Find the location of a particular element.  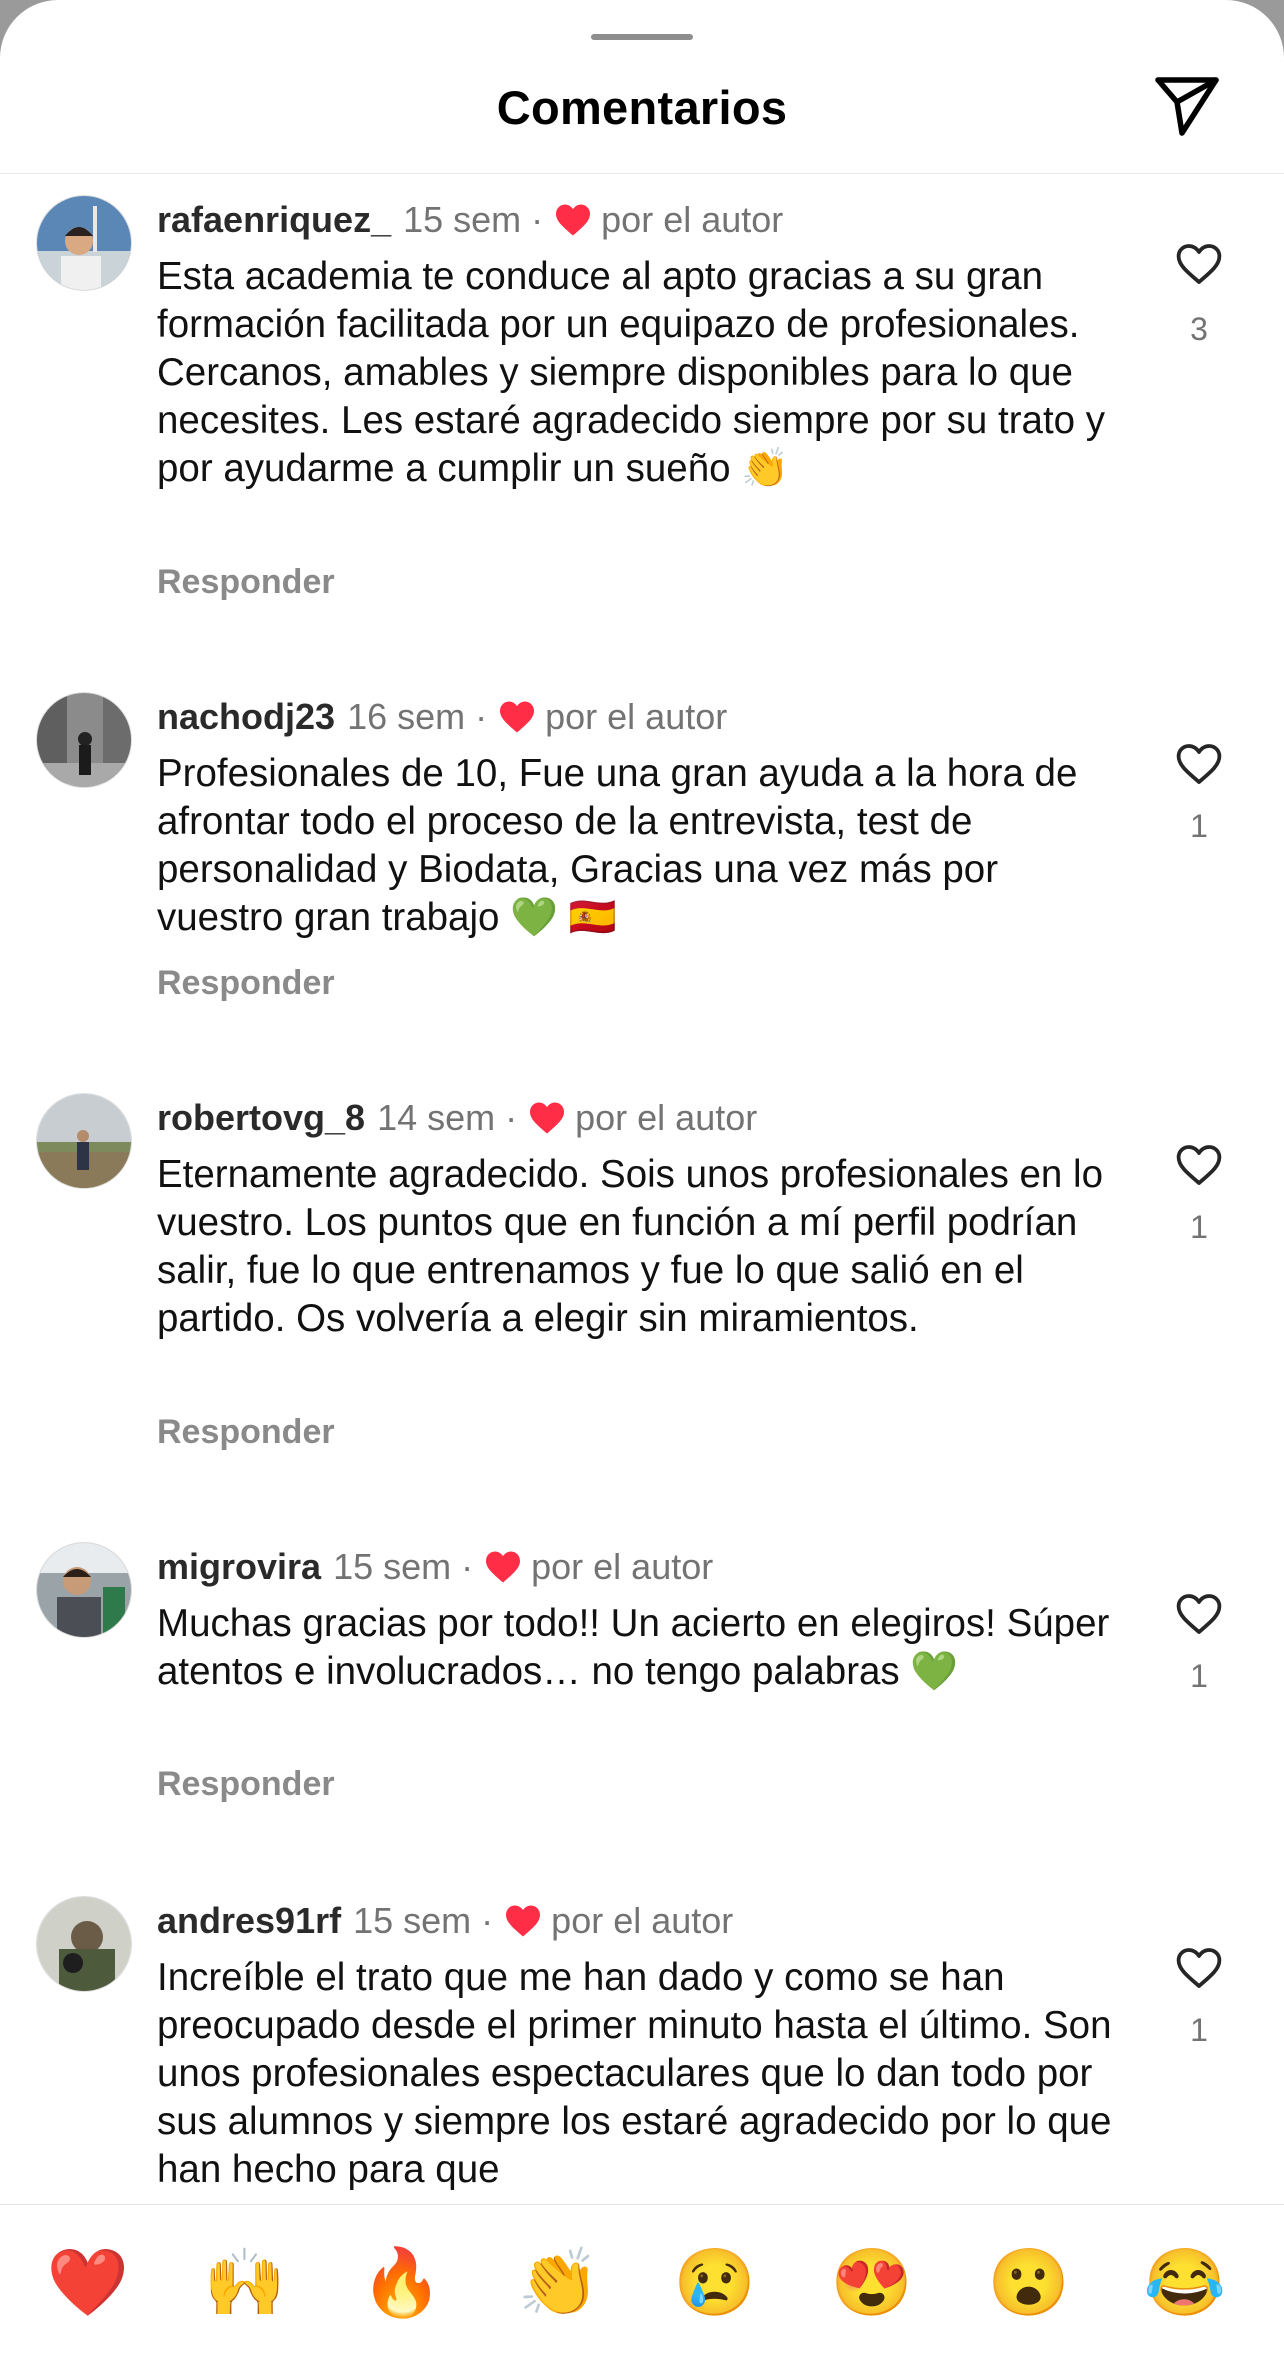

username: migrovira is located at coordinates (239, 1567).